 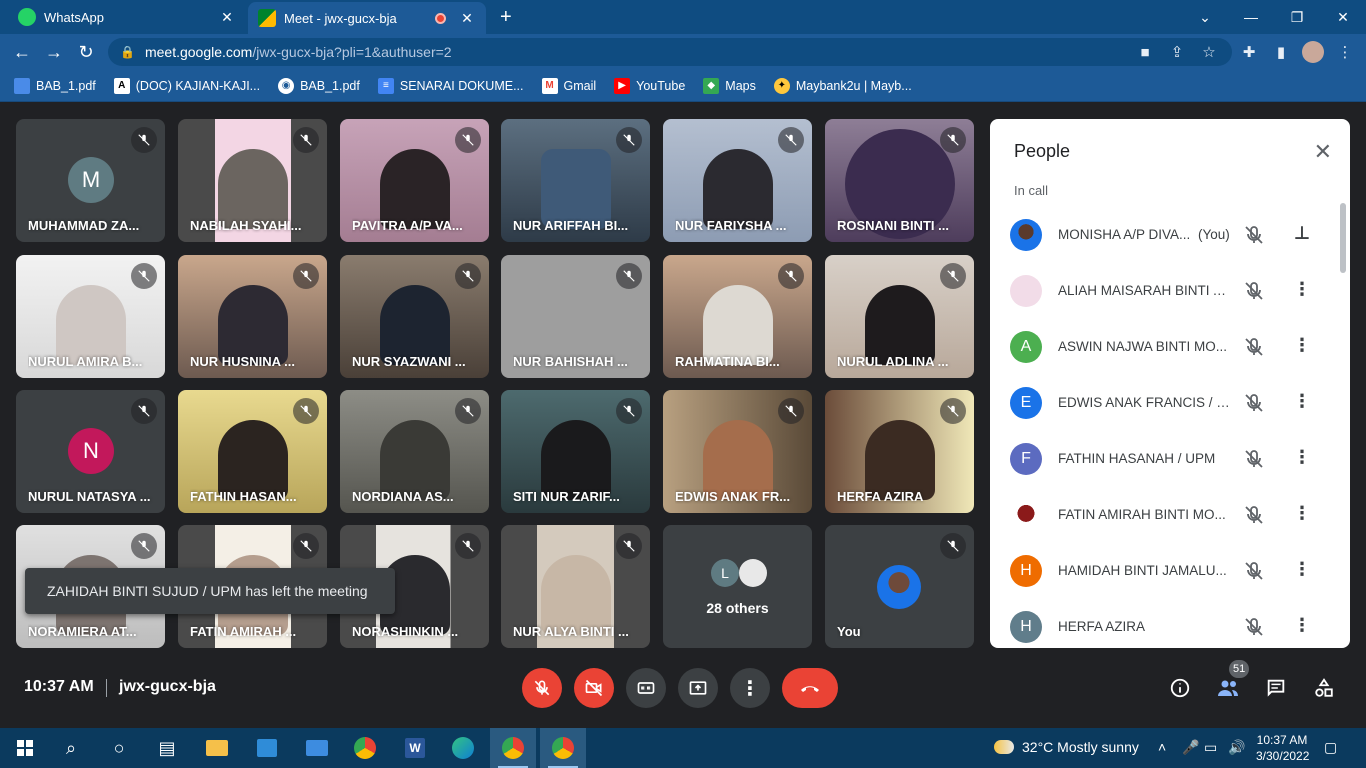 I want to click on captions-button, so click(x=646, y=688).